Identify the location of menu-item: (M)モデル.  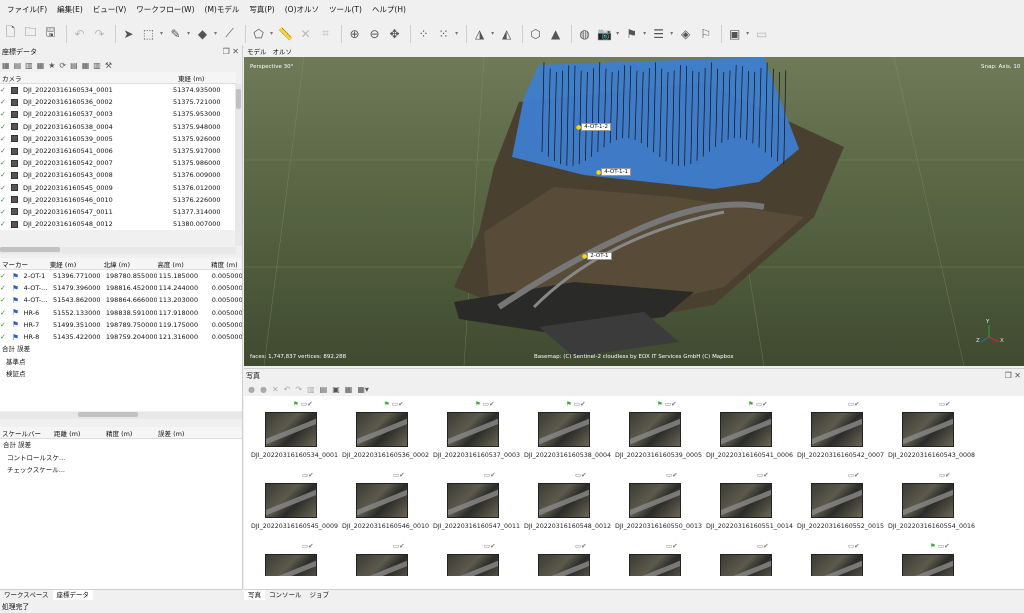
(222, 10).